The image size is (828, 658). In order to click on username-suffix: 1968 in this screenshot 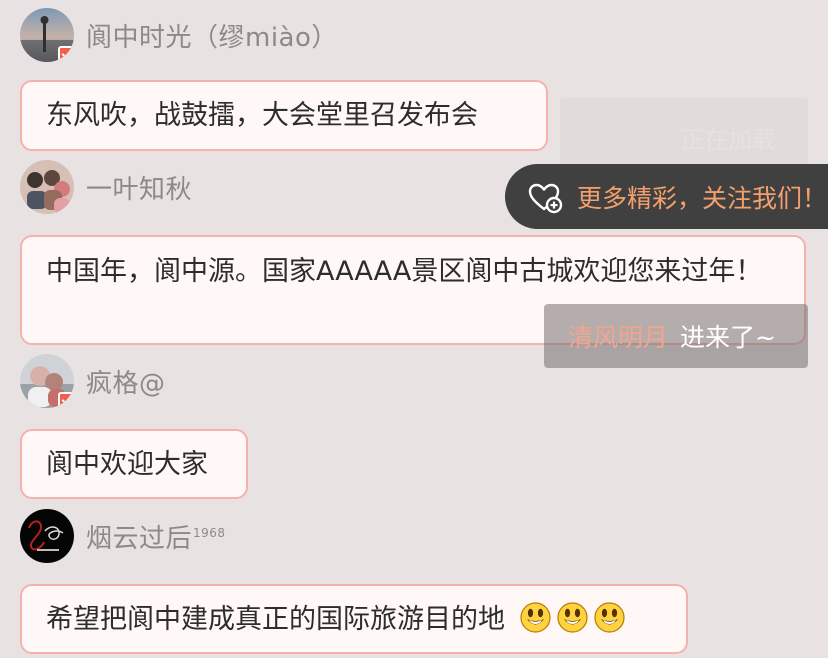, I will do `click(209, 532)`.